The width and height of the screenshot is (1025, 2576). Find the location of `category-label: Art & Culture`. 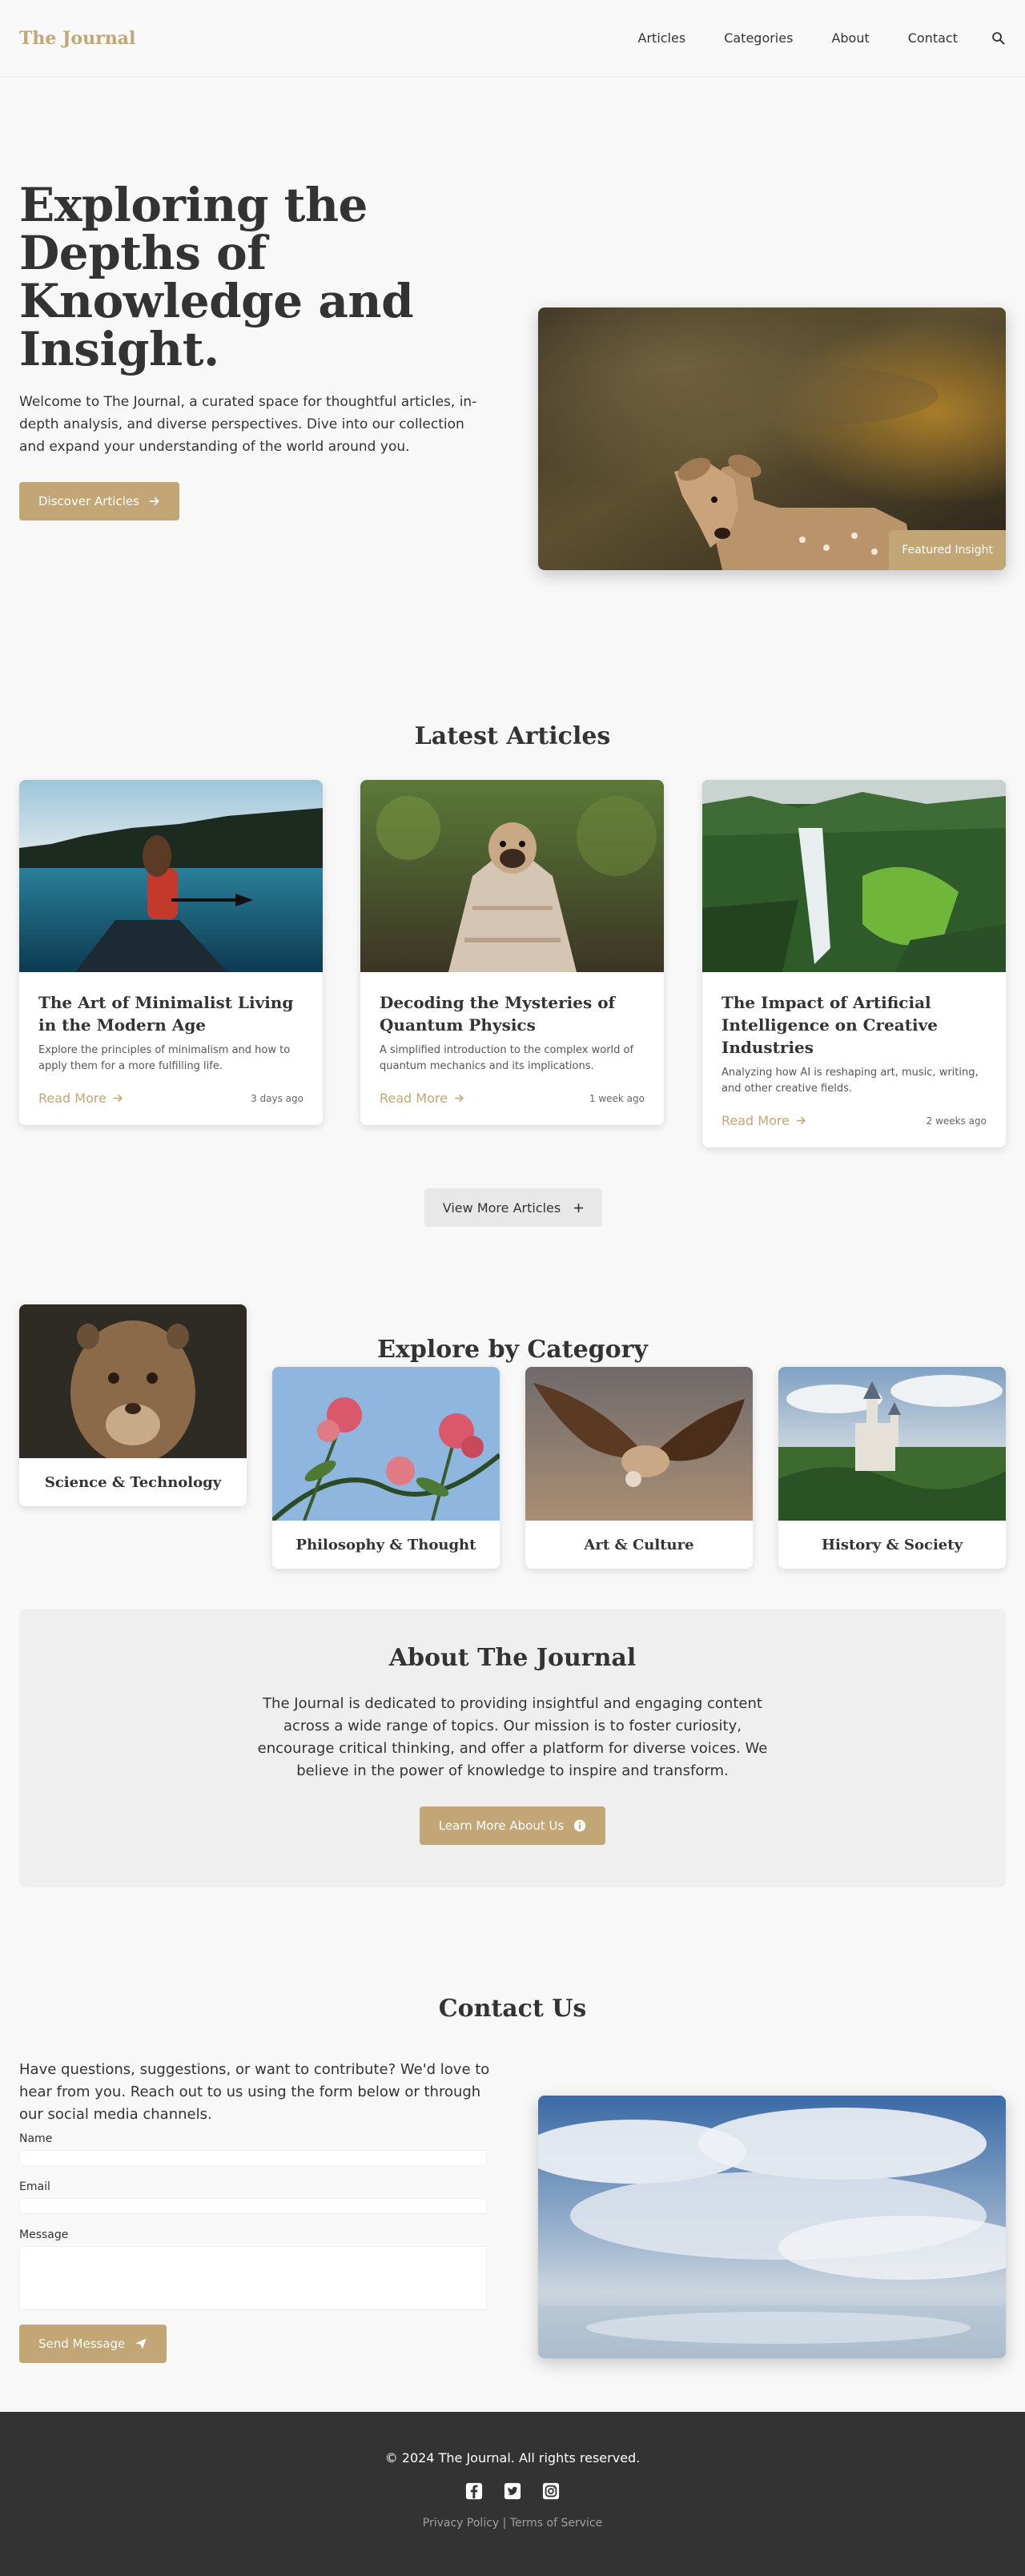

category-label: Art & Culture is located at coordinates (639, 1544).